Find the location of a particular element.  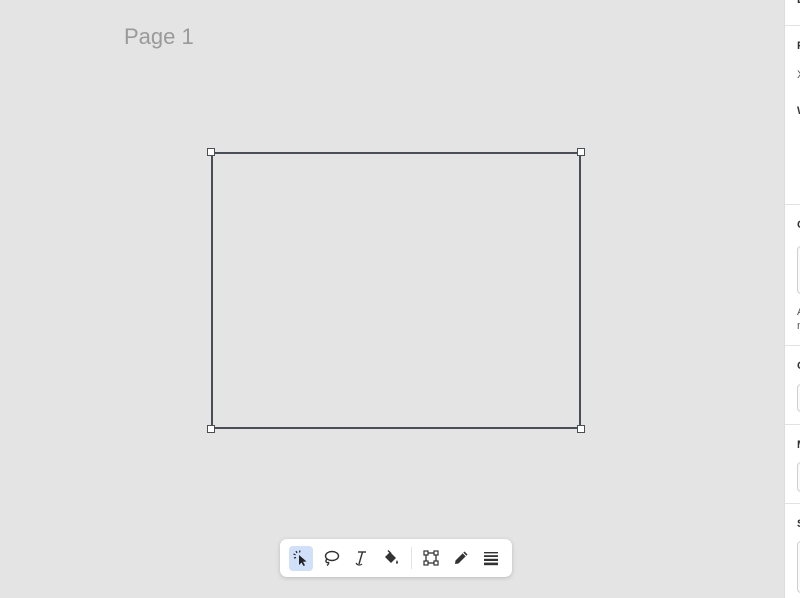

frame-tool-button is located at coordinates (431, 558).